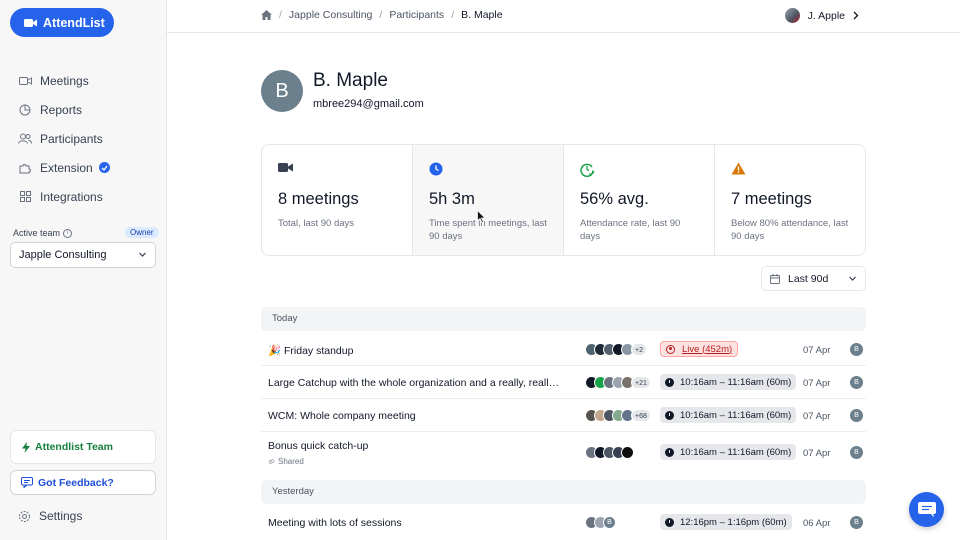 The width and height of the screenshot is (960, 540). Describe the element at coordinates (330, 15) in the screenshot. I see `breadcrumb-team: Japple Consulting` at that location.